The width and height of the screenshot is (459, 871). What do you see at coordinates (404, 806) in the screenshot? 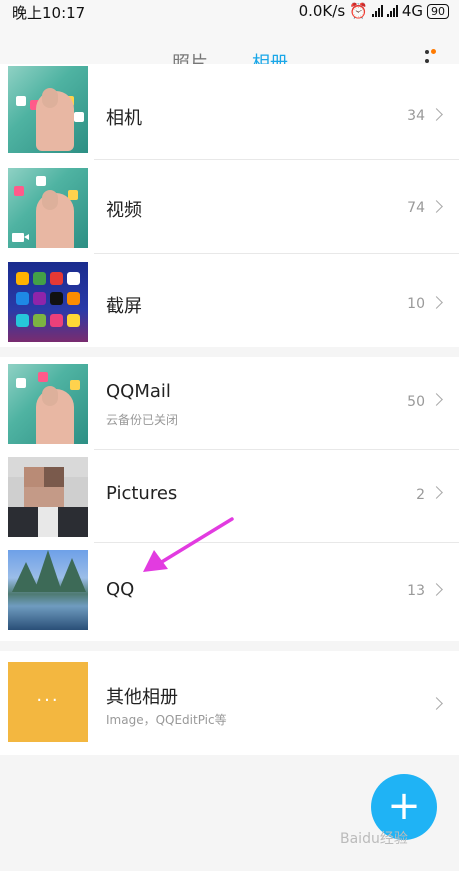
I see `plus-icon: +` at bounding box center [404, 806].